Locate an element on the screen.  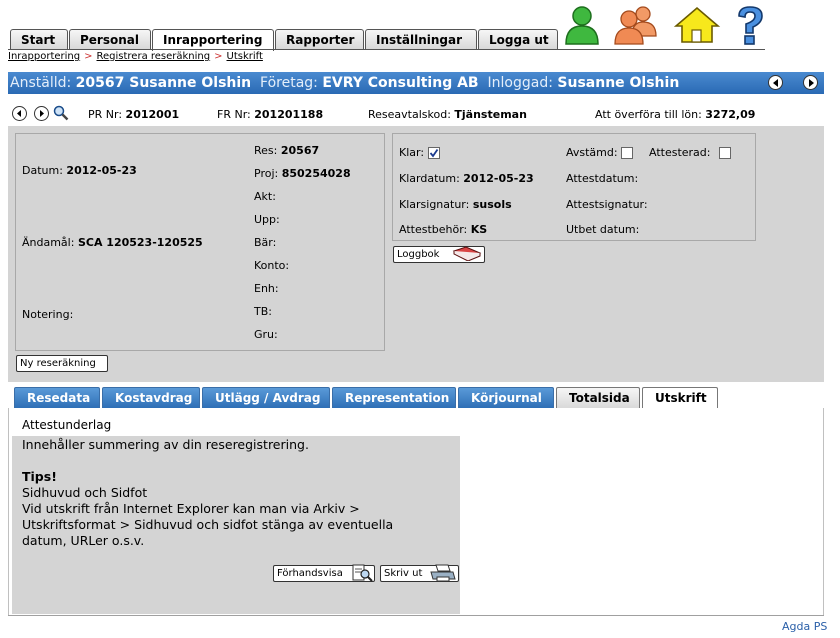
klardatum-field: Klardatum: 2012-05-23 is located at coordinates (466, 178).